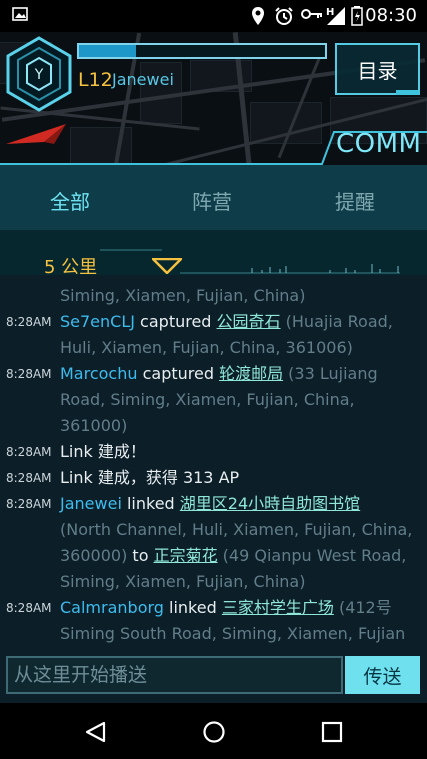 This screenshot has width=427, height=759. I want to click on agent-name: Janewei, so click(91, 503).